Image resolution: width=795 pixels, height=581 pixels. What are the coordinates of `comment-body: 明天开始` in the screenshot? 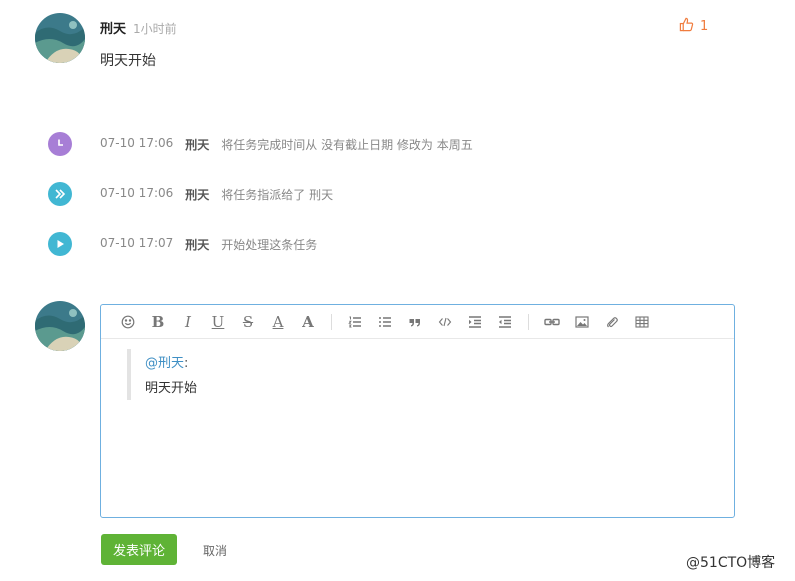 It's located at (128, 61).